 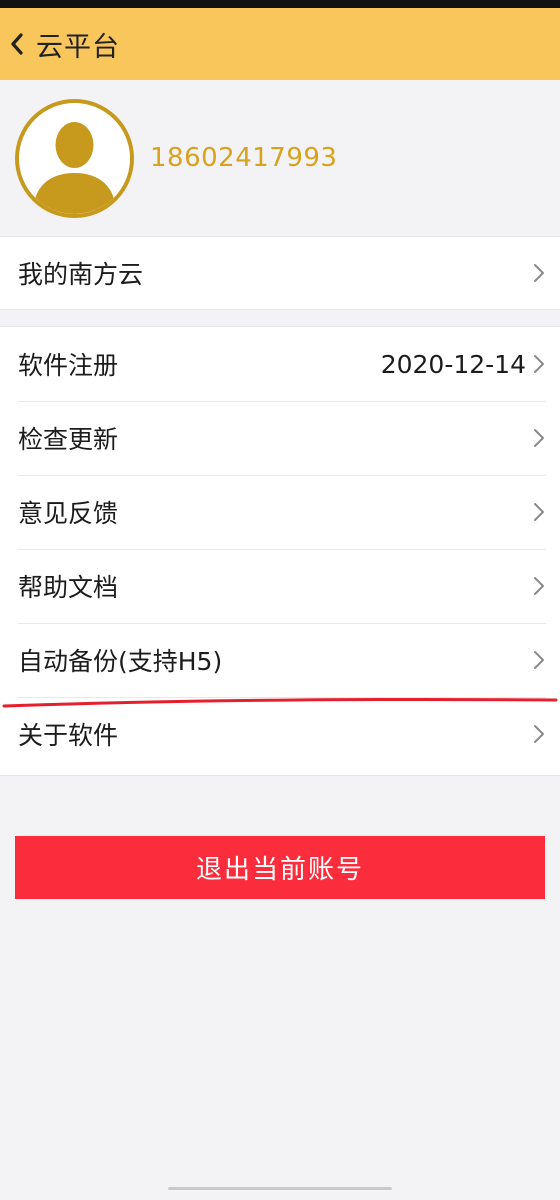 What do you see at coordinates (244, 158) in the screenshot?
I see `account-phone: 18602417993` at bounding box center [244, 158].